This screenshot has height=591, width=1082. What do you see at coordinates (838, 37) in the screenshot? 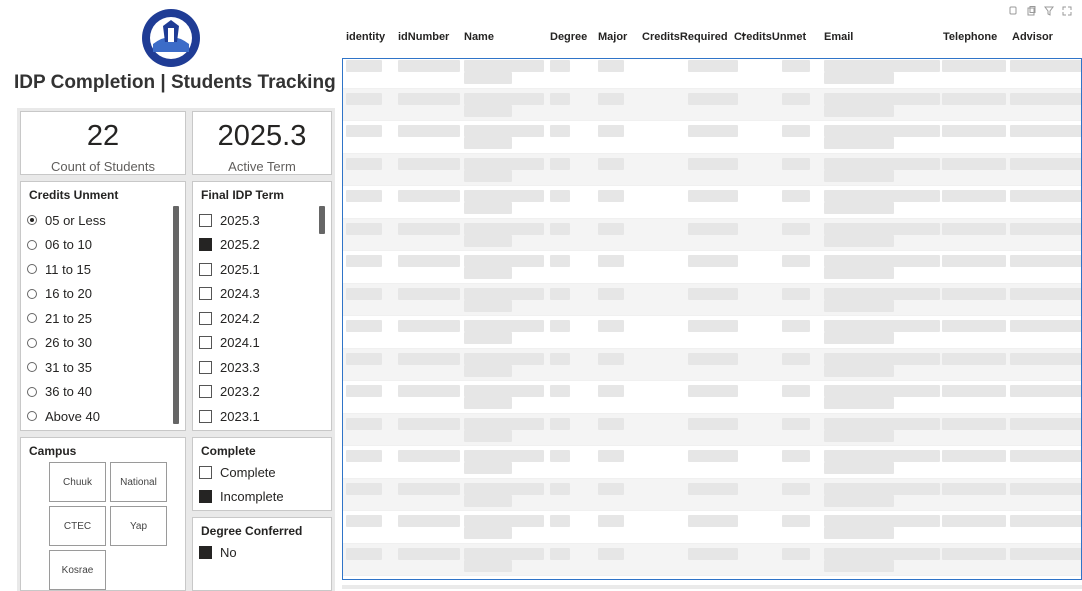
I see `column-header-email: Email` at bounding box center [838, 37].